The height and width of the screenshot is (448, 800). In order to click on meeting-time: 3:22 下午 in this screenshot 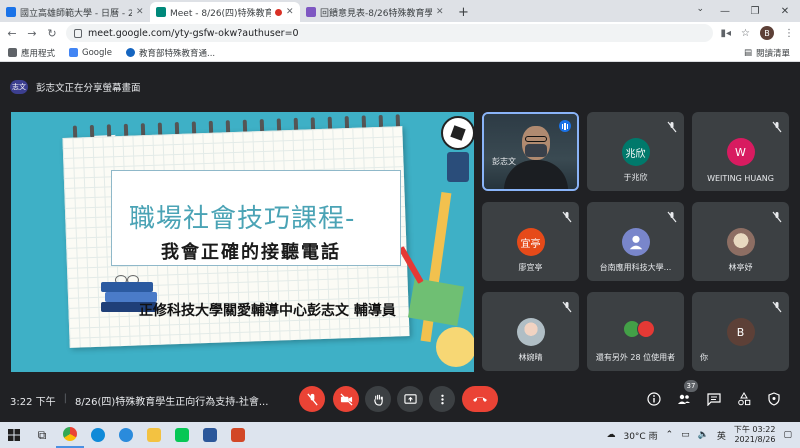, I will do `click(33, 402)`.